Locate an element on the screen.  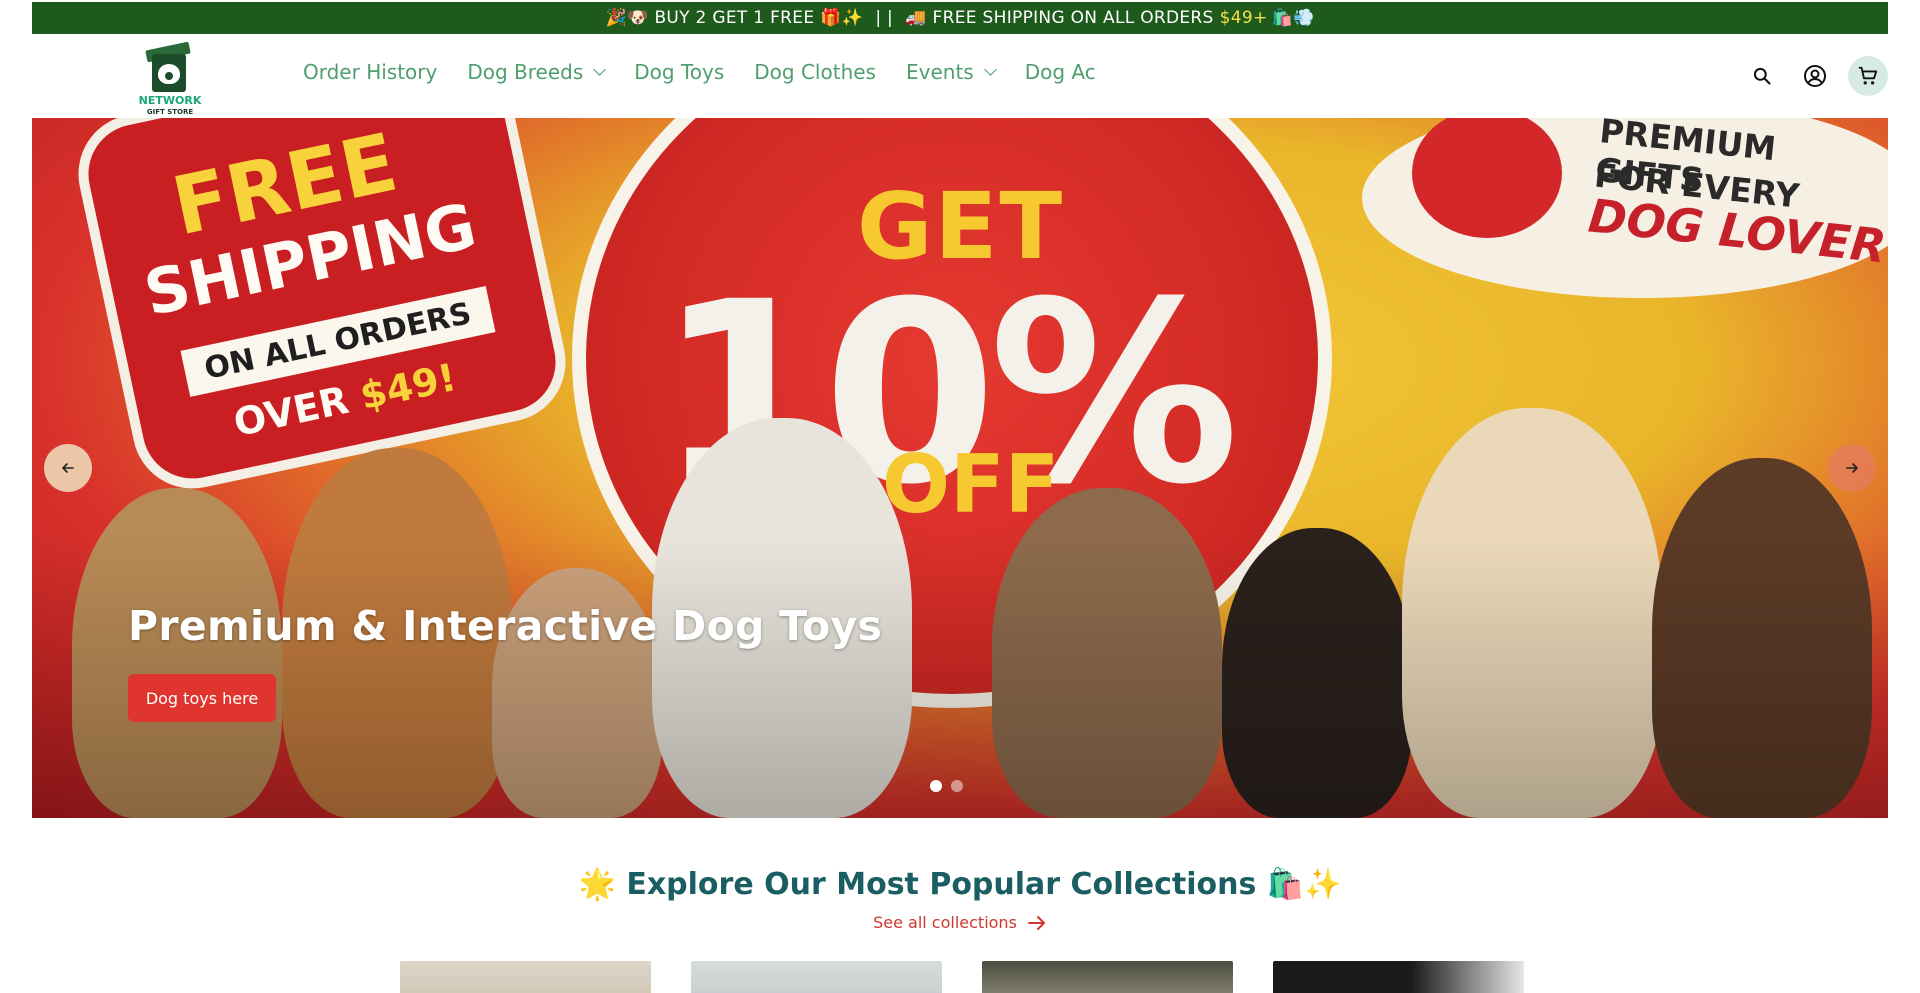
nav-item-label: Order History is located at coordinates (370, 72).